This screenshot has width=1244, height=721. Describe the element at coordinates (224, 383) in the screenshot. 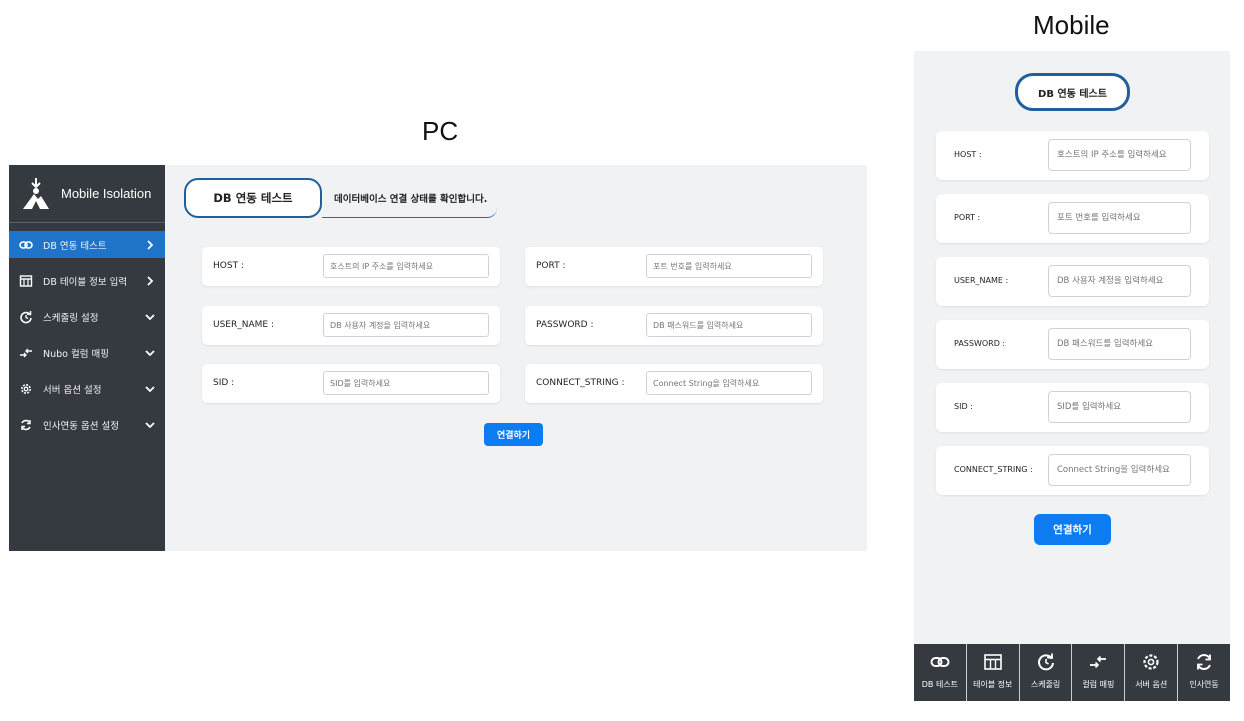

I see `sid-label: SID :` at that location.